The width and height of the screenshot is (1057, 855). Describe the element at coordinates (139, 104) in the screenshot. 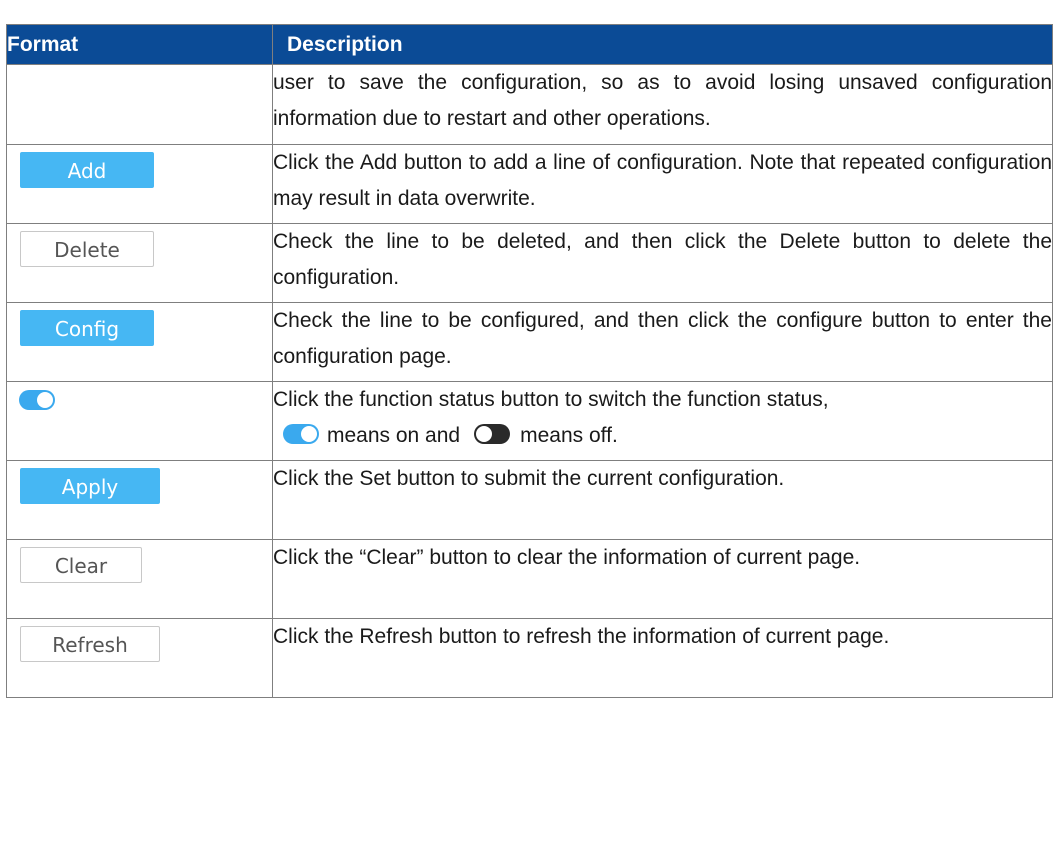

I see `format-cell-empty` at that location.